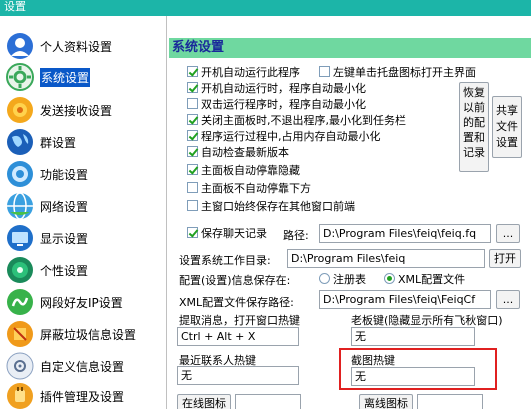  Describe the element at coordinates (227, 232) in the screenshot. I see `option-save-chat: 保存聊天记录` at that location.